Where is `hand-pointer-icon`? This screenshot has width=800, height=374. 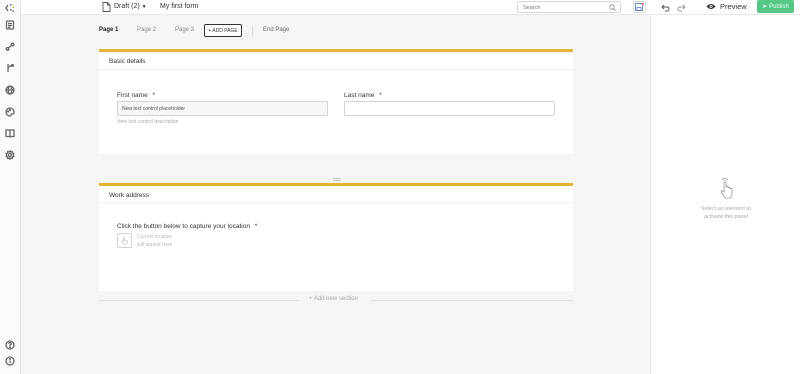
hand-pointer-icon is located at coordinates (124, 240).